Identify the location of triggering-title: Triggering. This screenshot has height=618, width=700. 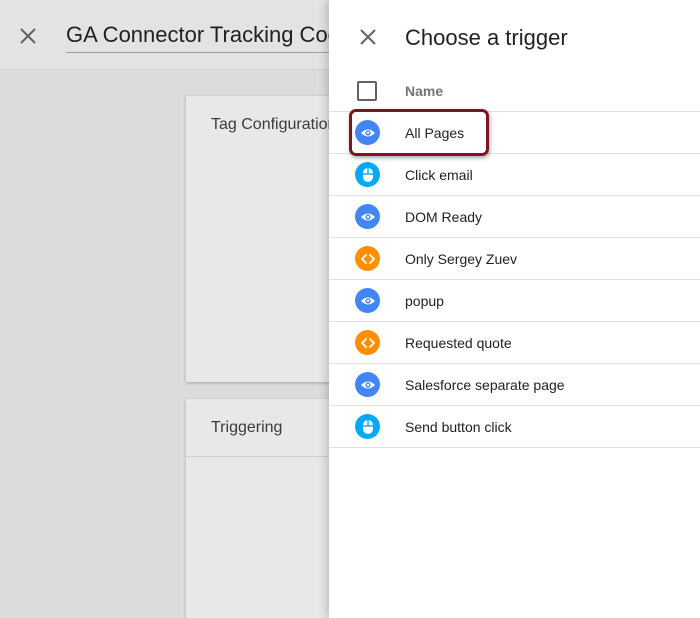
(247, 427).